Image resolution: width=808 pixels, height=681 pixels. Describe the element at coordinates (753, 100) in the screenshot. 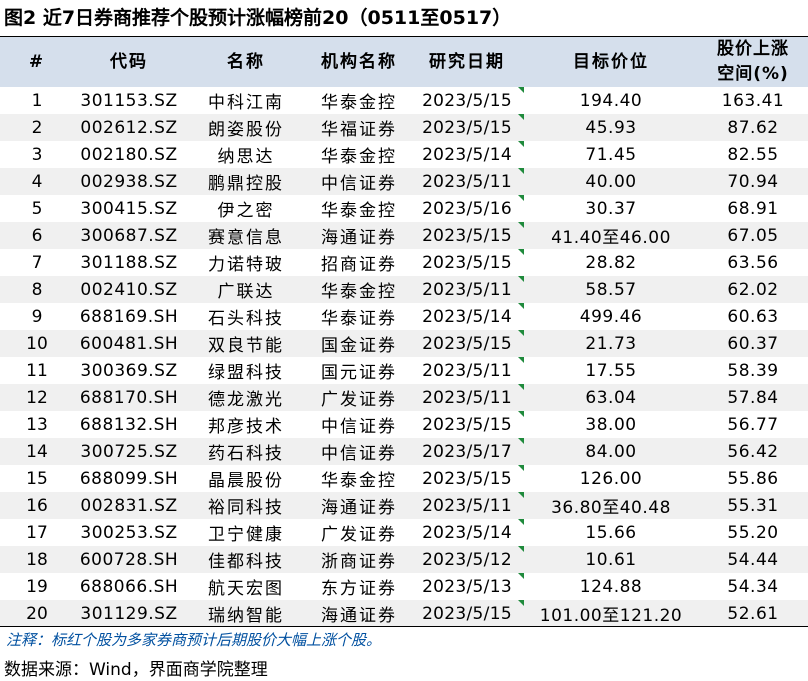

I see `cell-upside-text: 163.41` at that location.